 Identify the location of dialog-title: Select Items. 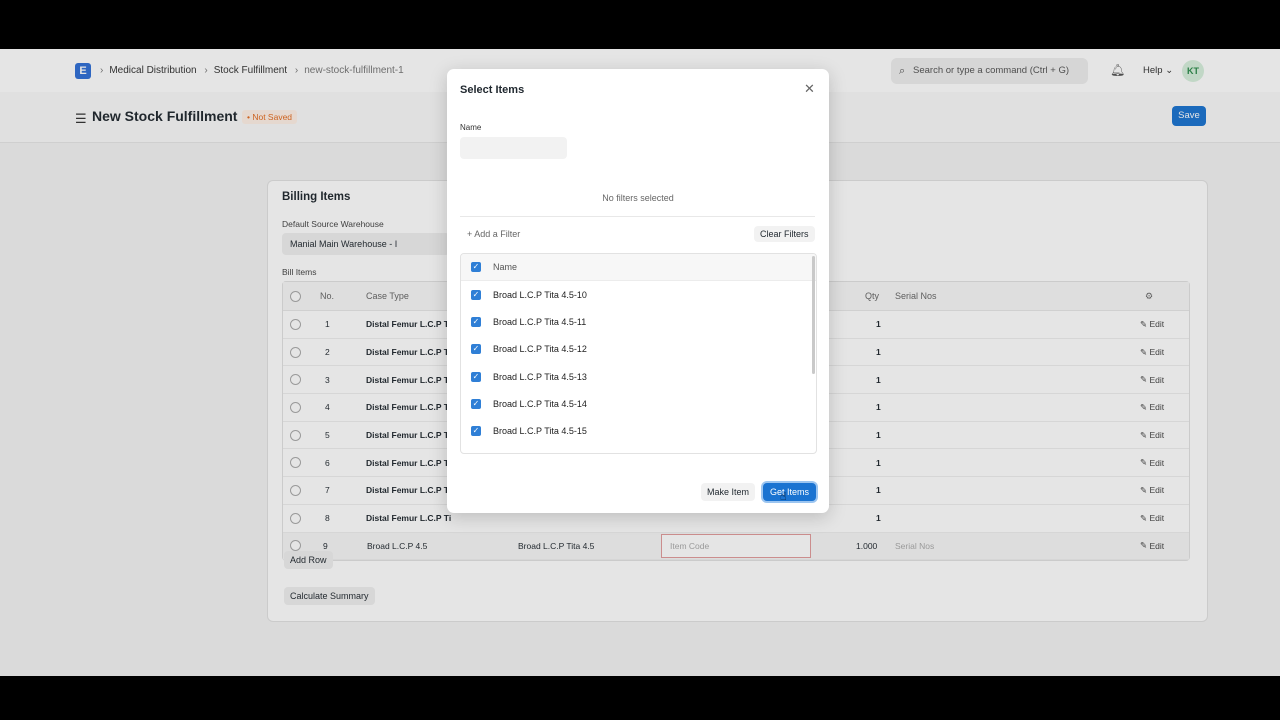
(492, 90).